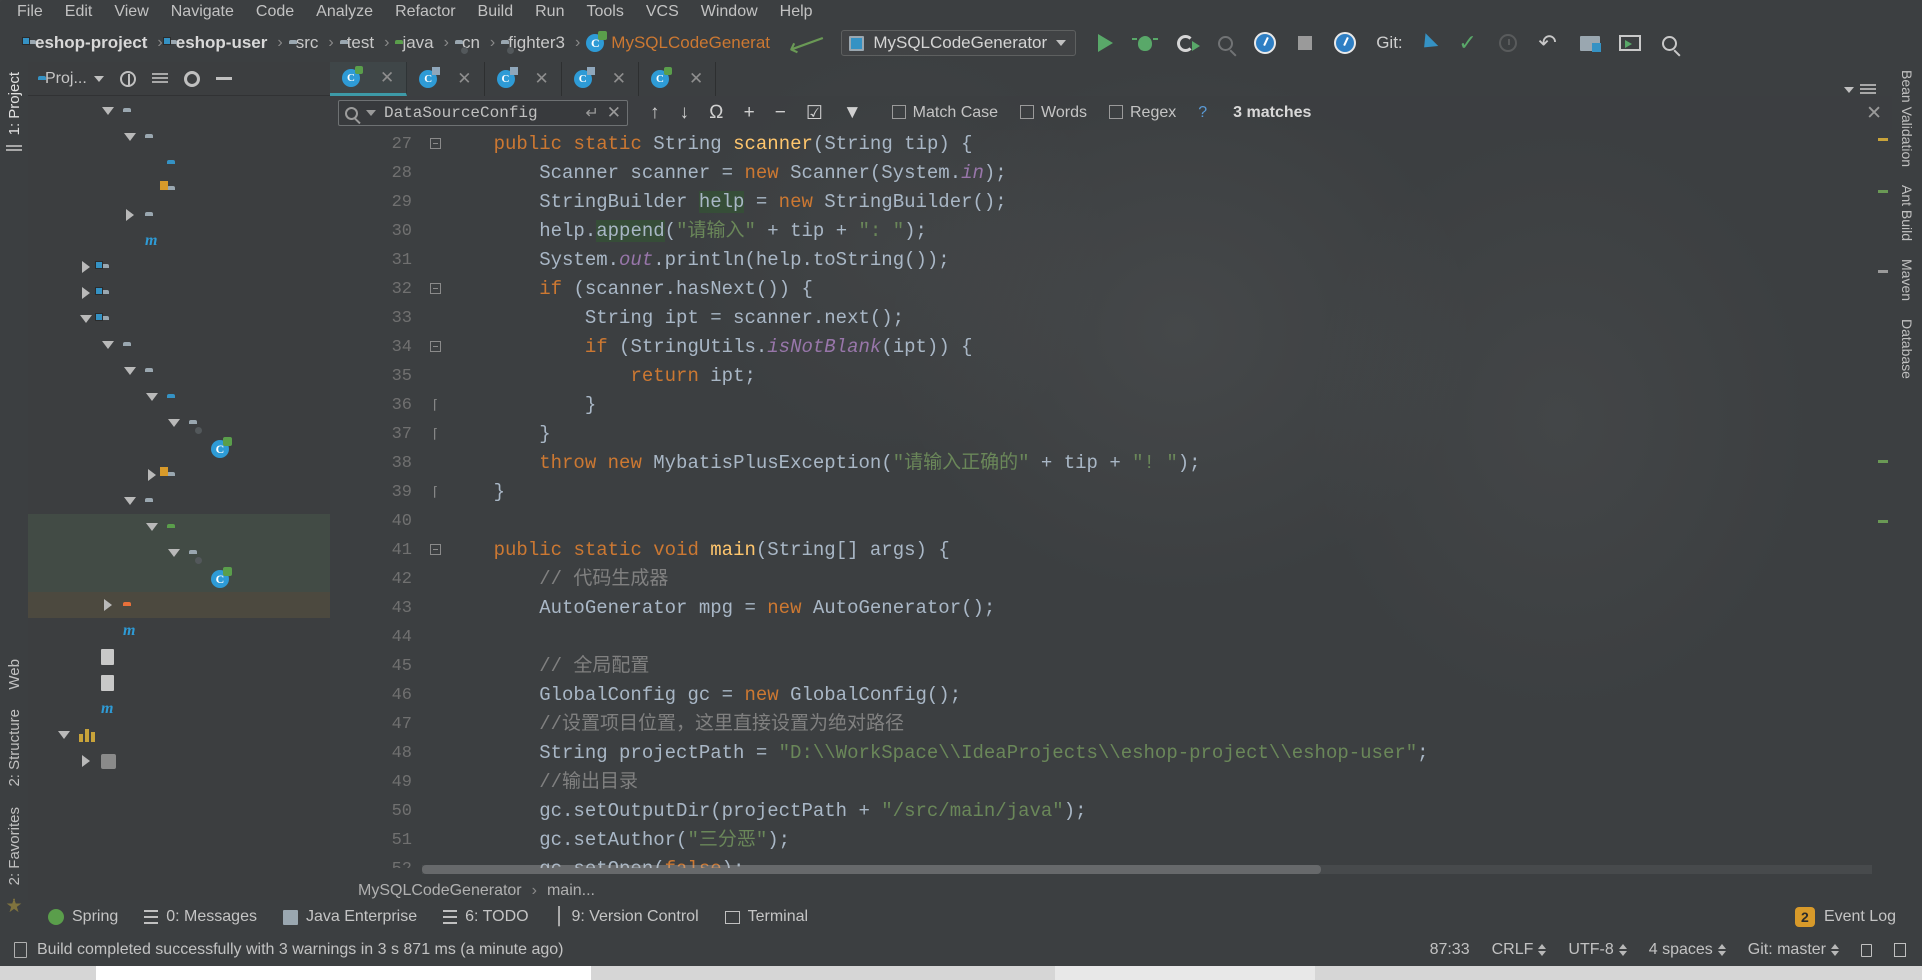 This screenshot has height=980, width=1922. Describe the element at coordinates (1170, 782) in the screenshot. I see `code-line: //输出目录` at that location.